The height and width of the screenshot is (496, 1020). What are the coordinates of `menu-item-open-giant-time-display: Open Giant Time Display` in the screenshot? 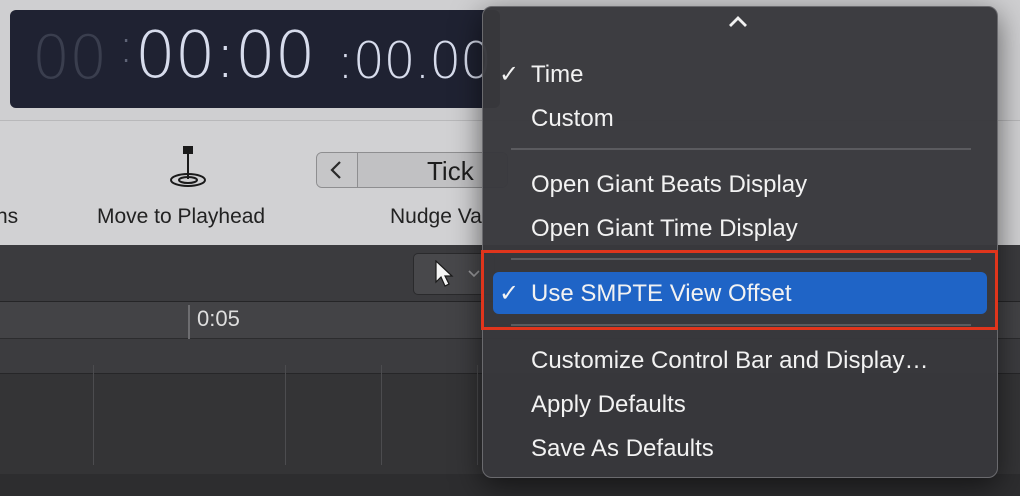 It's located at (740, 228).